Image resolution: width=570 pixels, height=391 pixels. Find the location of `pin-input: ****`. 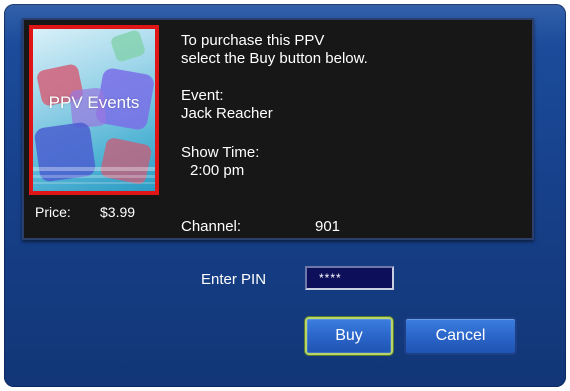

pin-input: **** is located at coordinates (349, 278).